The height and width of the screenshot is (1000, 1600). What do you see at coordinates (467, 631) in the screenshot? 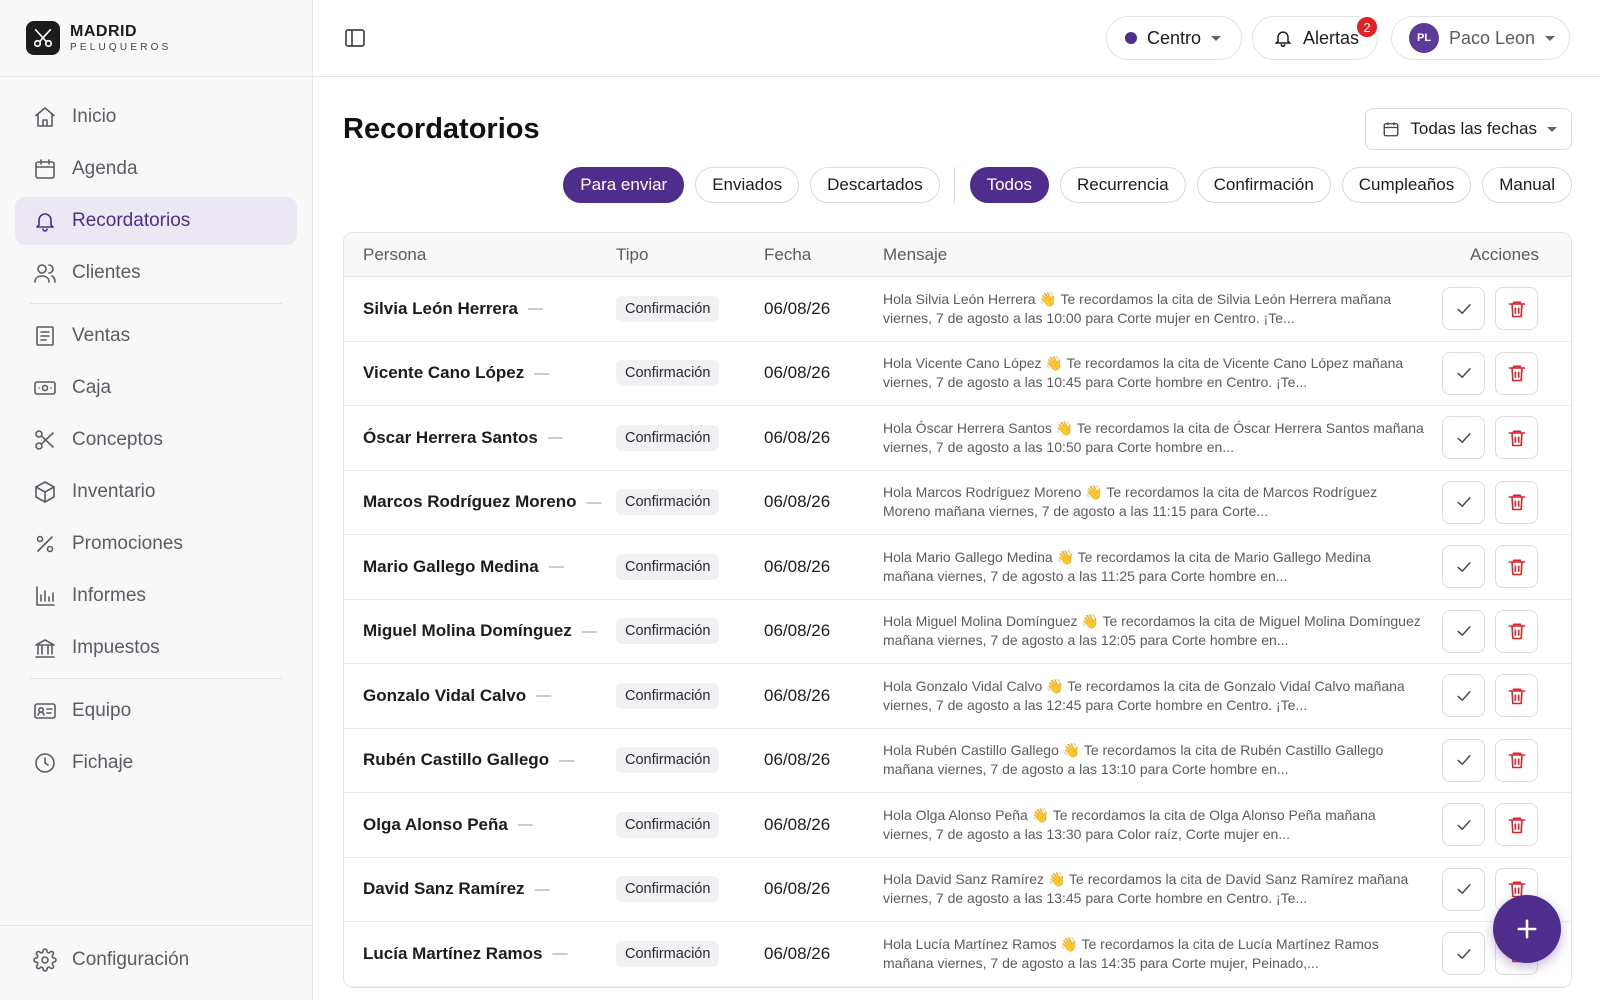
I see `persona-name: Miguel Molina Domínguez` at bounding box center [467, 631].